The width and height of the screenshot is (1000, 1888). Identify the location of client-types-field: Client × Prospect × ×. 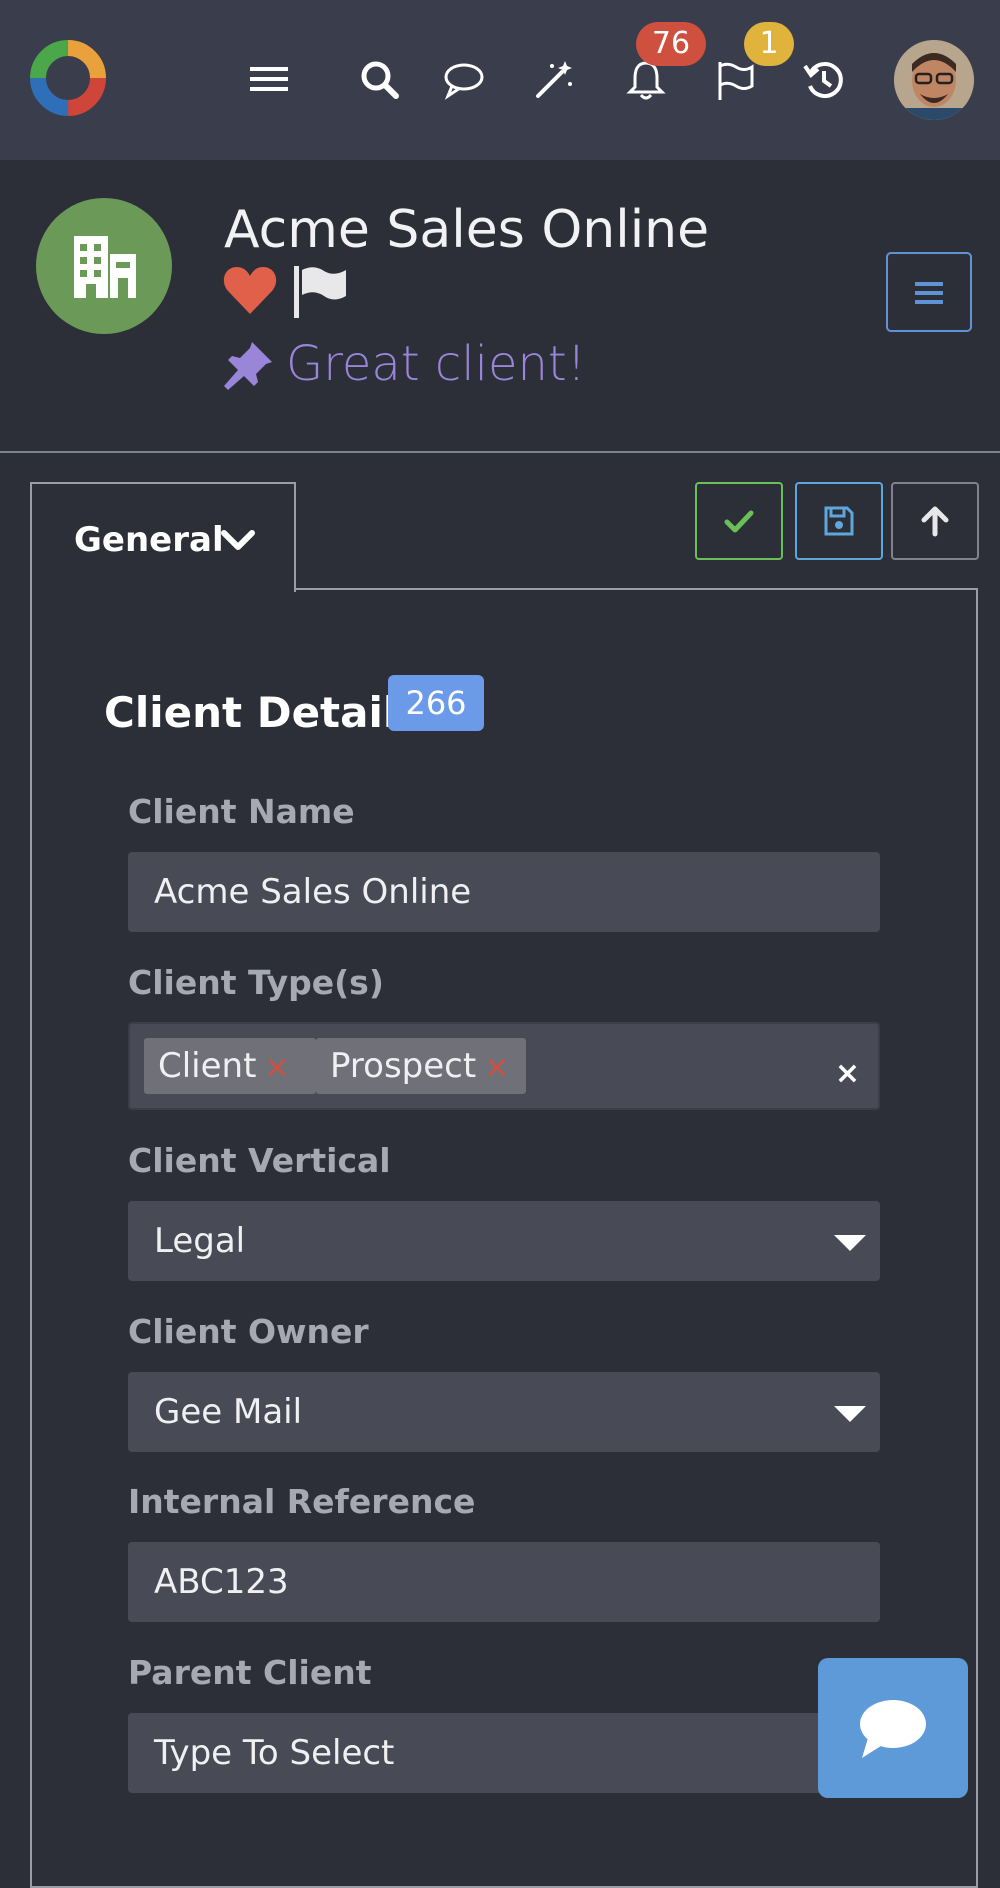
(504, 1066).